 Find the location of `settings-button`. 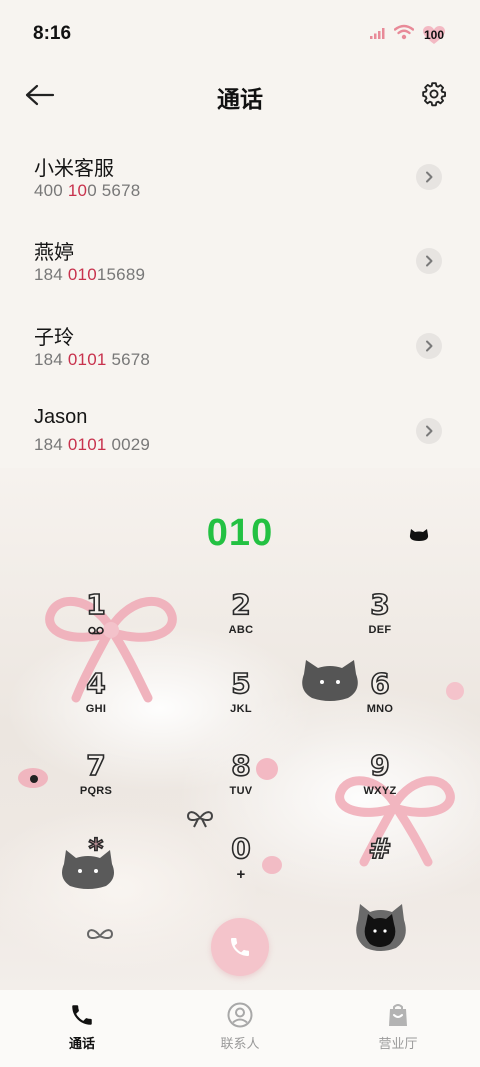

settings-button is located at coordinates (434, 94).